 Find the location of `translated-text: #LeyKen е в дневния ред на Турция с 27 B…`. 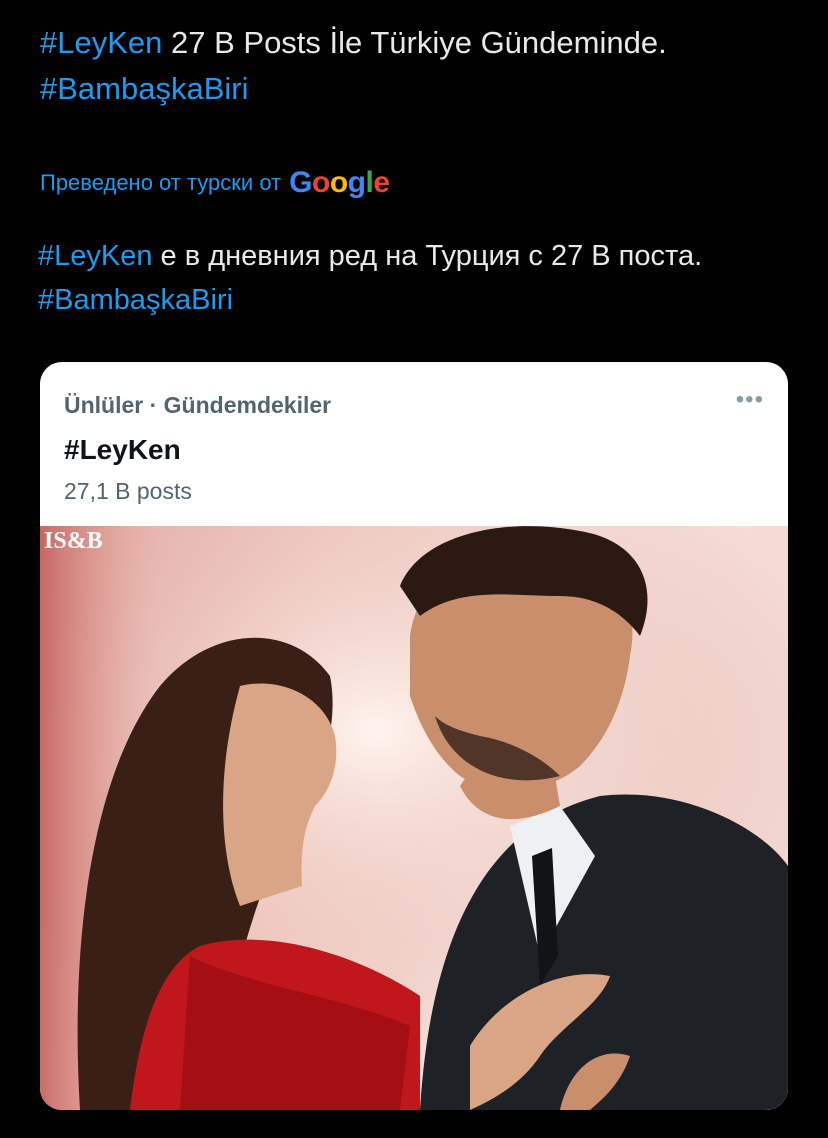

translated-text: #LeyKen е в дневния ред на Турция с 27 B… is located at coordinates (418, 278).